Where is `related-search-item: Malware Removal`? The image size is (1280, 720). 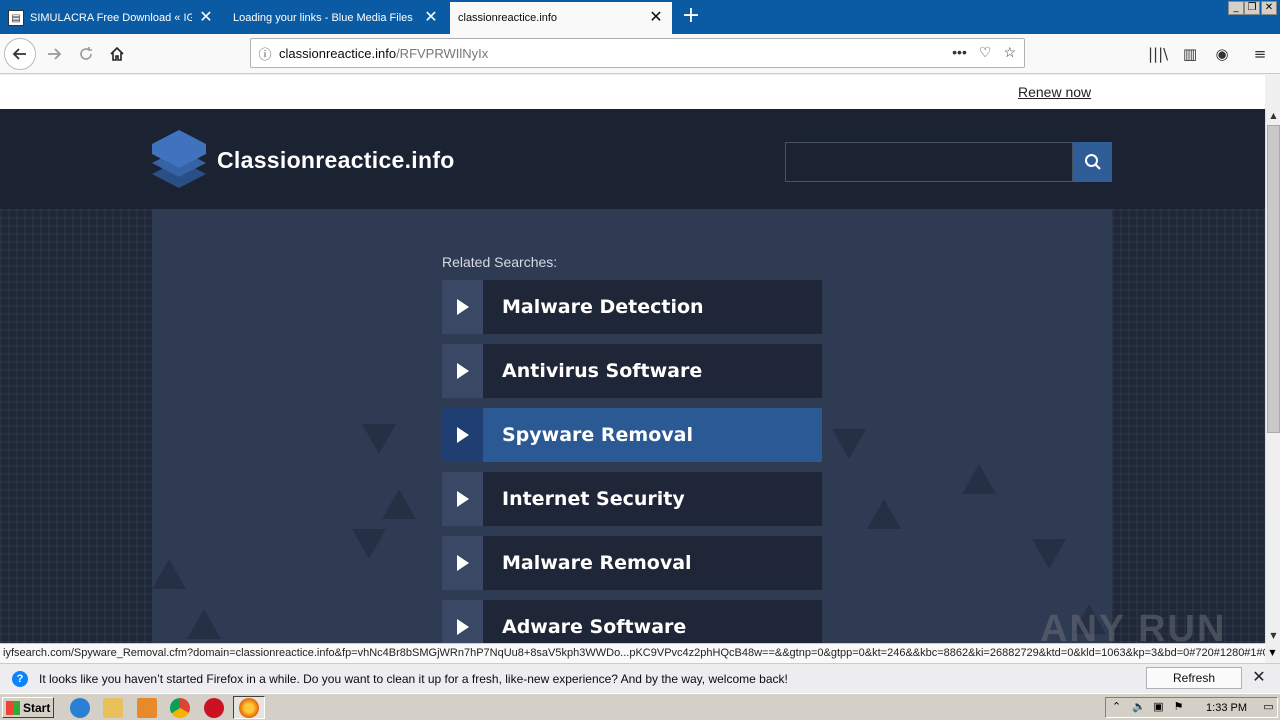 related-search-item: Malware Removal is located at coordinates (632, 563).